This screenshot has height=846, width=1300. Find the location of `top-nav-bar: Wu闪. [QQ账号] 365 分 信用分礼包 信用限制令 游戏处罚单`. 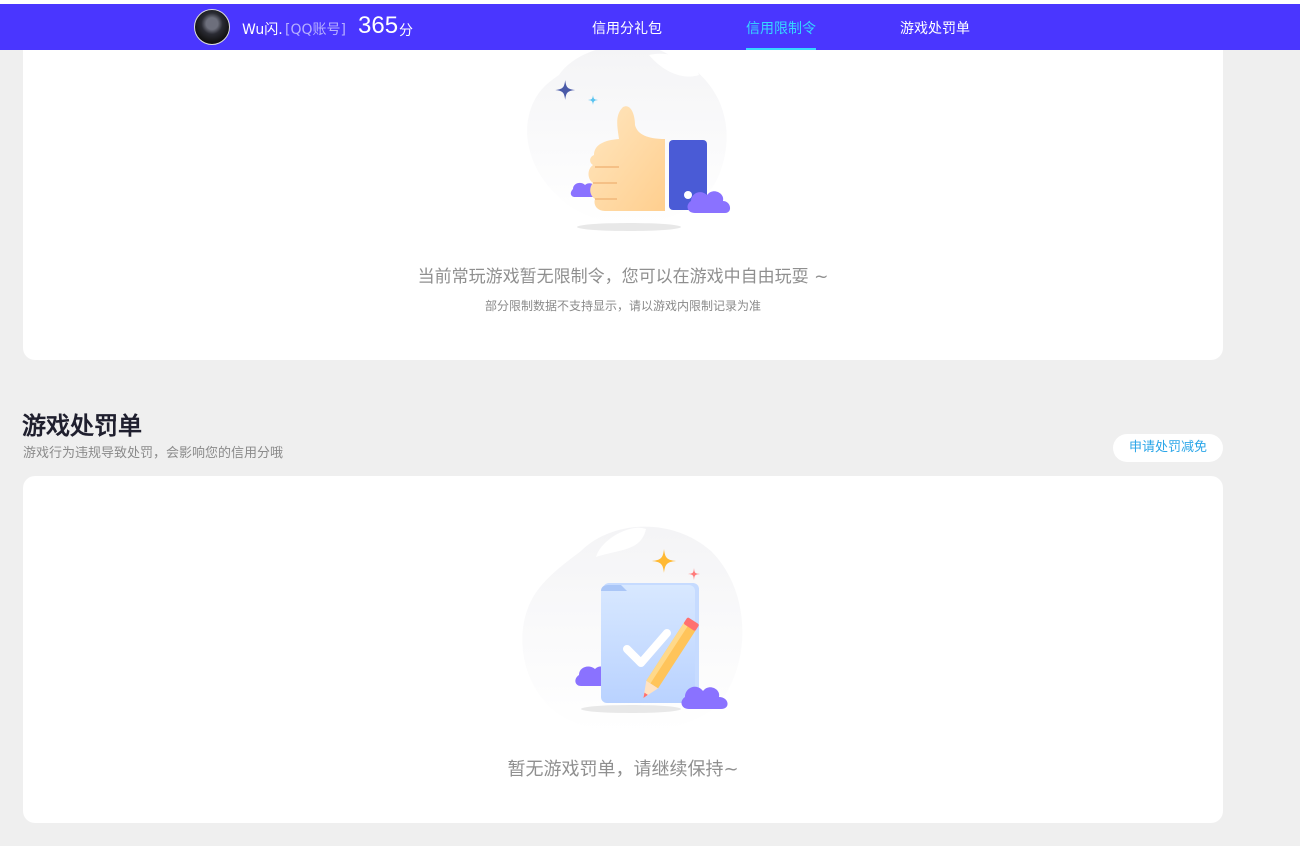

top-nav-bar: Wu闪. [QQ账号] 365 分 信用分礼包 信用限制令 游戏处罚单 is located at coordinates (650, 27).